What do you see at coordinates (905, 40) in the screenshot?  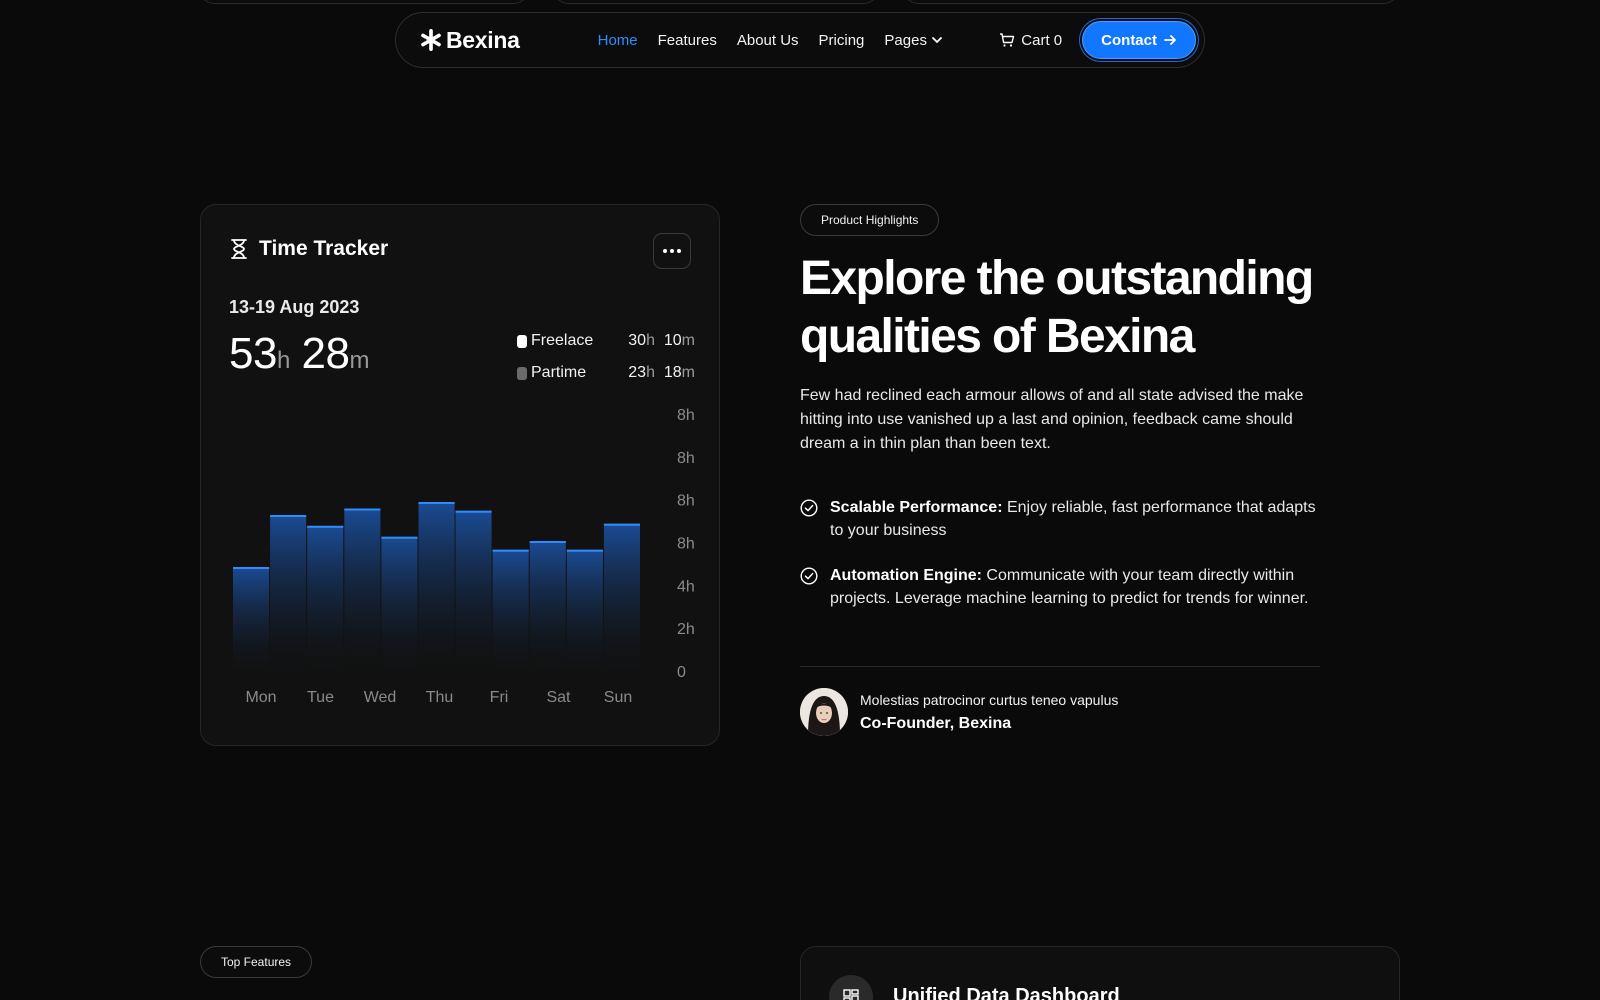 I see `nav-pages-label: Pages` at bounding box center [905, 40].